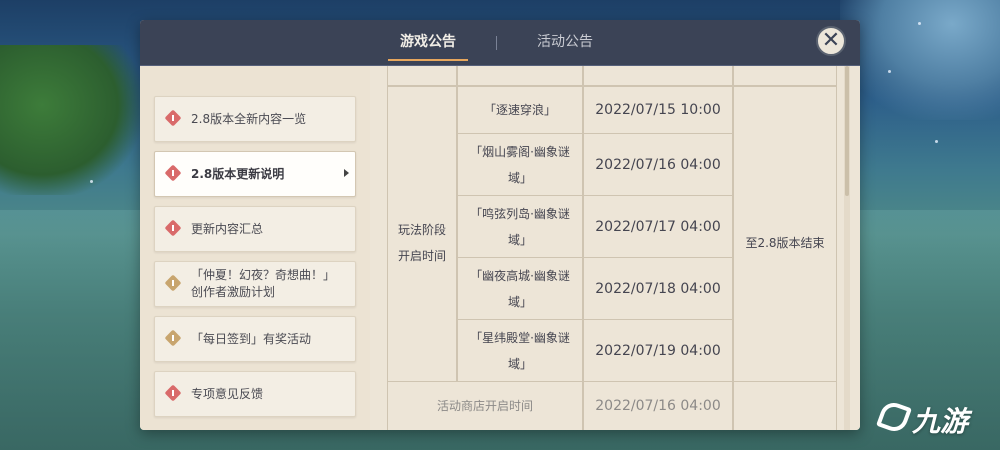 The height and width of the screenshot is (450, 1000). What do you see at coordinates (658, 110) in the screenshot?
I see `table-row-time: 2022/07/15 10:00` at bounding box center [658, 110].